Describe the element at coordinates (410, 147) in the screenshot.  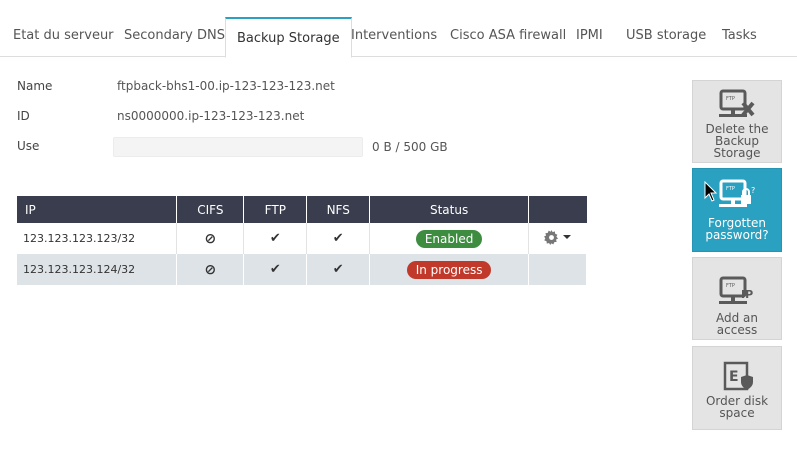
I see `use-value: 0 B / 500 GB` at that location.